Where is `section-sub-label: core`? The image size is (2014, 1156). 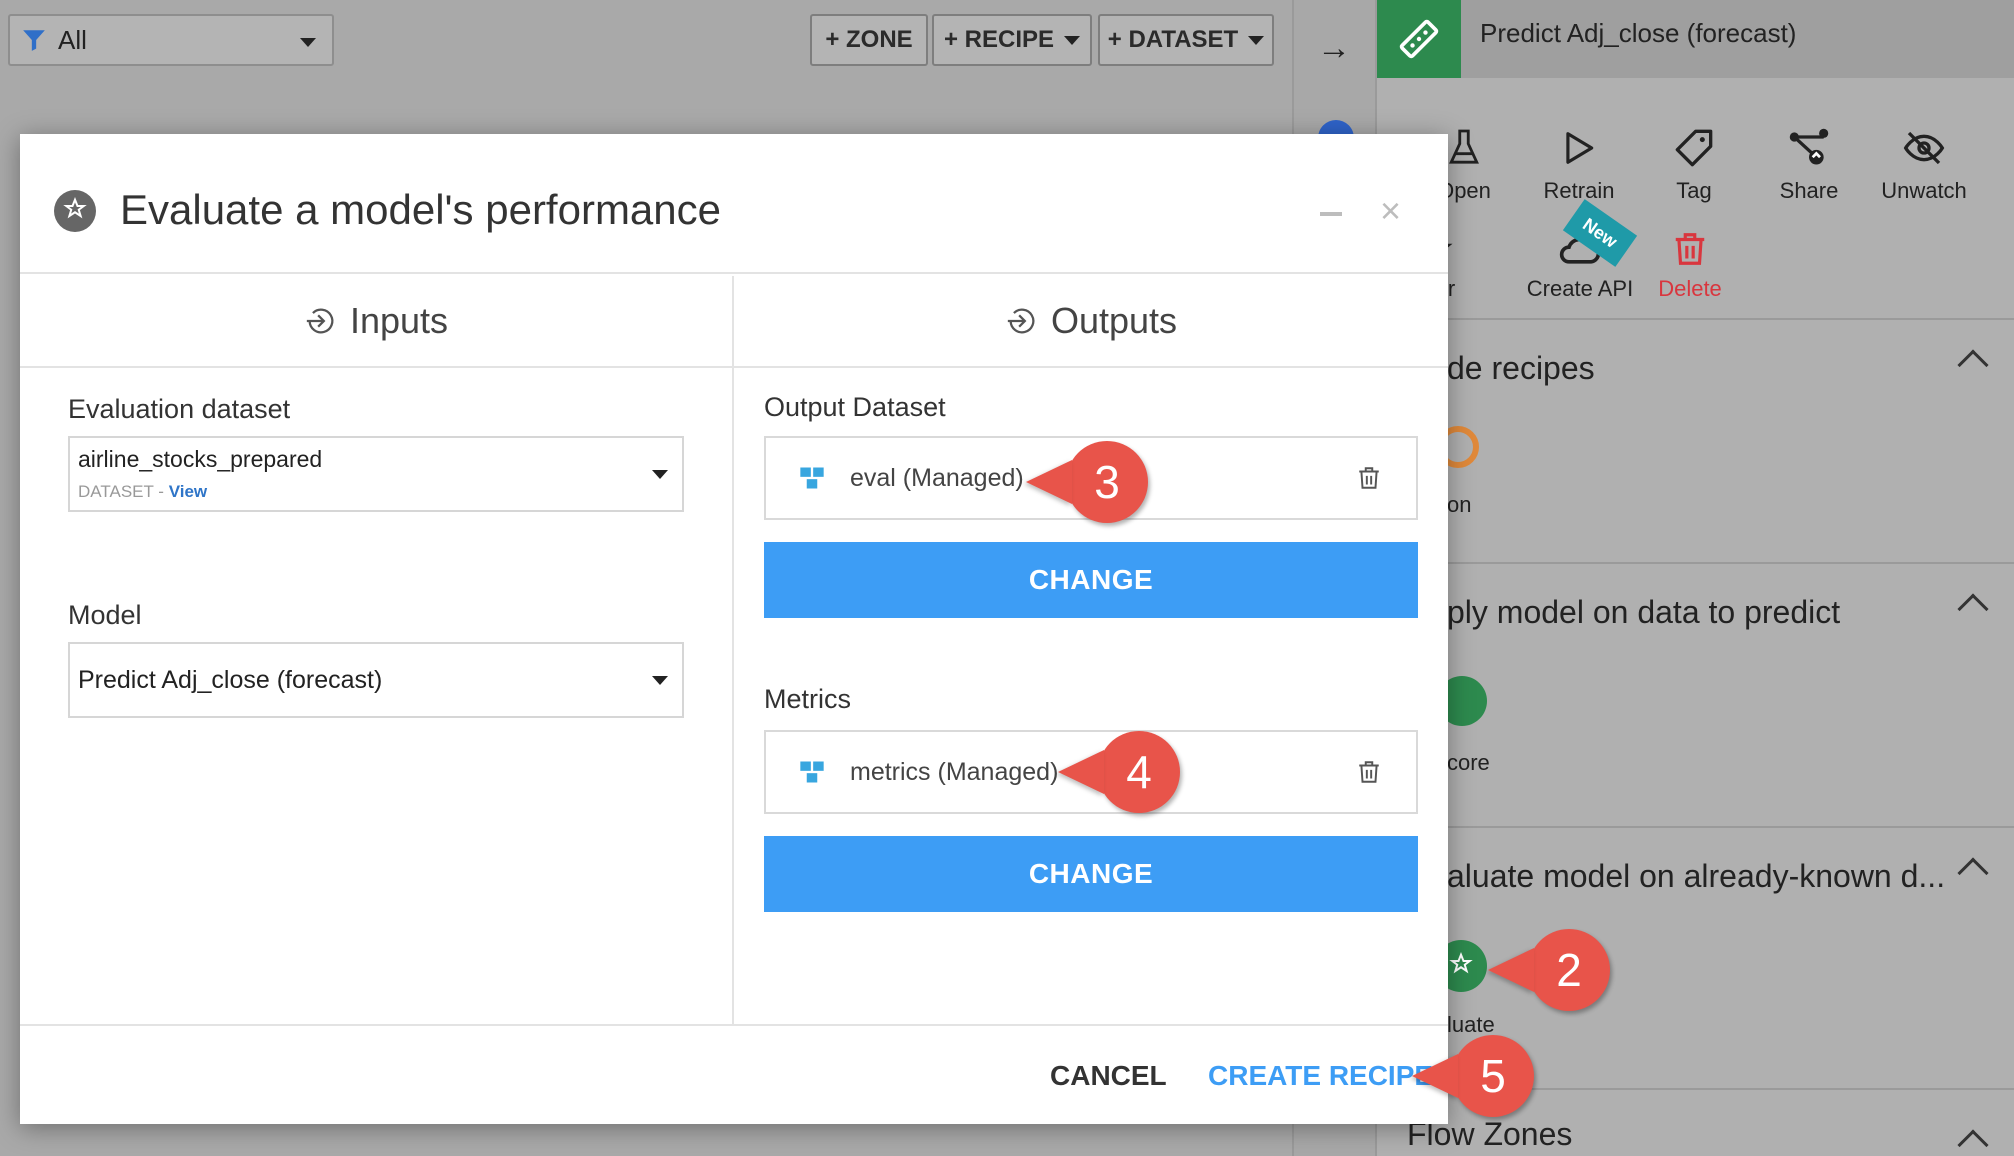 section-sub-label: core is located at coordinates (1468, 762).